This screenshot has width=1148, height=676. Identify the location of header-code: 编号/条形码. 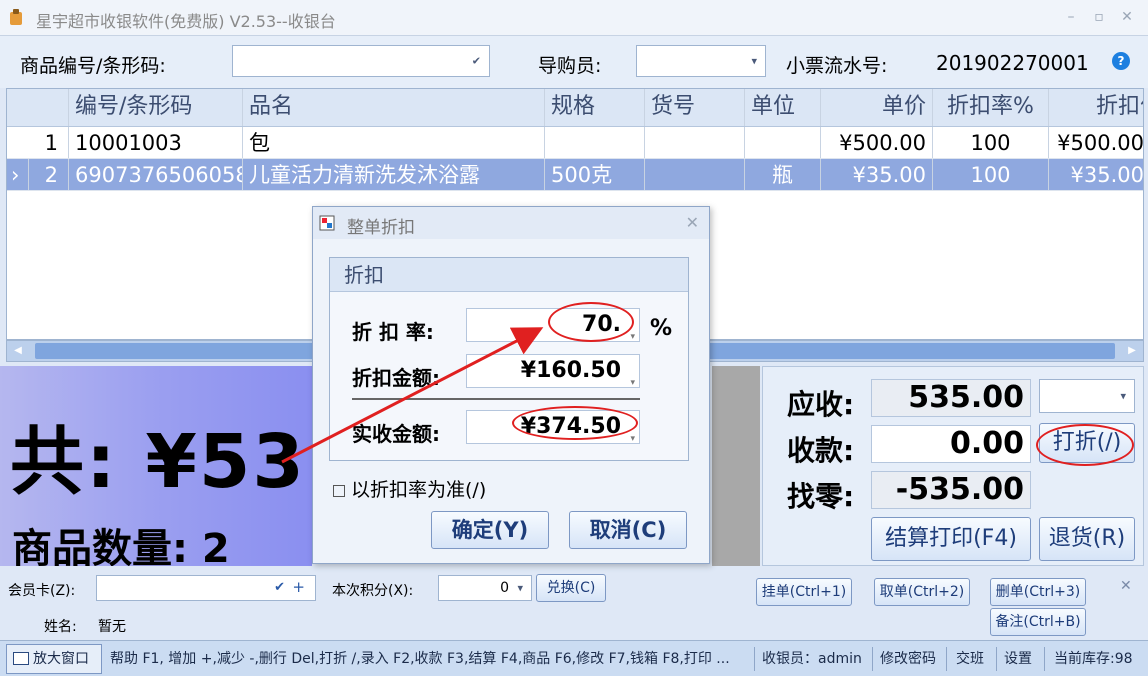
(156, 107).